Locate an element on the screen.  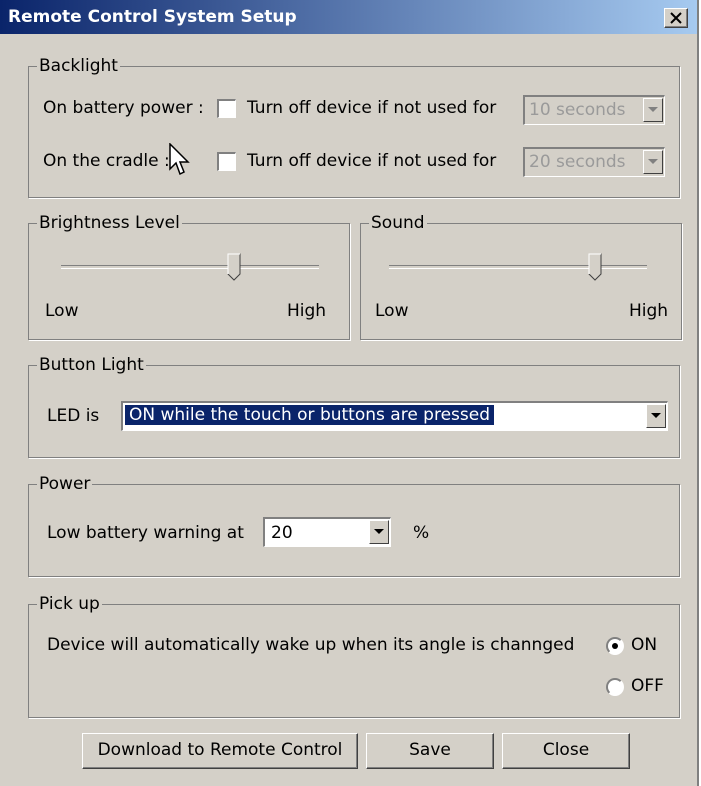
cradle-turnoff-label: Turn off device if not used for is located at coordinates (371, 161).